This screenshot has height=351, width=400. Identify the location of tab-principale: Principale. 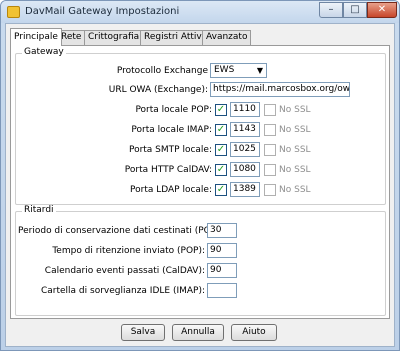
(36, 37).